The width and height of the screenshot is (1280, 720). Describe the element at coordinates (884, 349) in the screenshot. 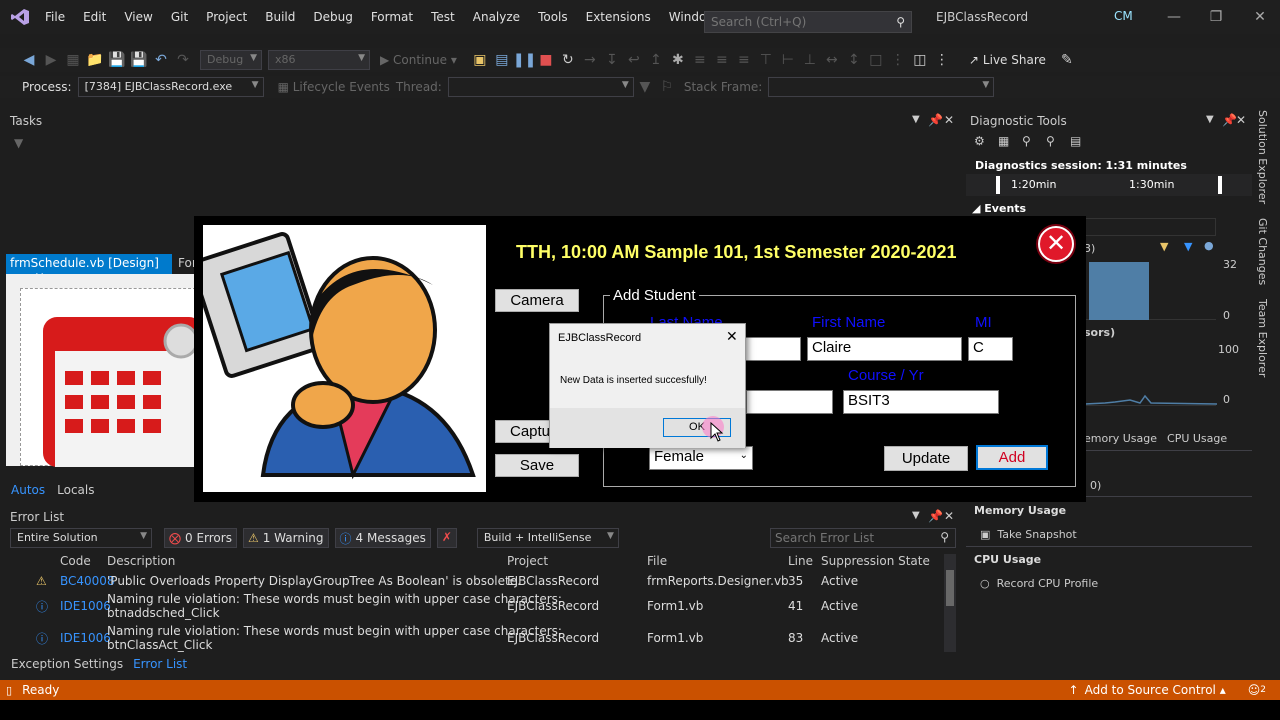

I see `first-name-field: Claire` at that location.